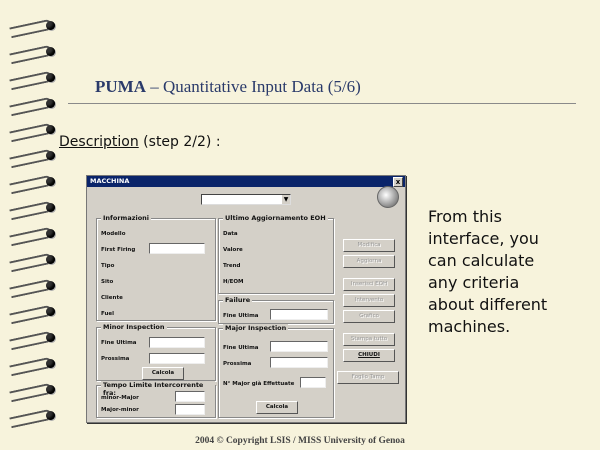 Image resolution: width=600 pixels, height=450 pixels. Describe the element at coordinates (118, 250) in the screenshot. I see `label-first-firing: First Firing` at that location.